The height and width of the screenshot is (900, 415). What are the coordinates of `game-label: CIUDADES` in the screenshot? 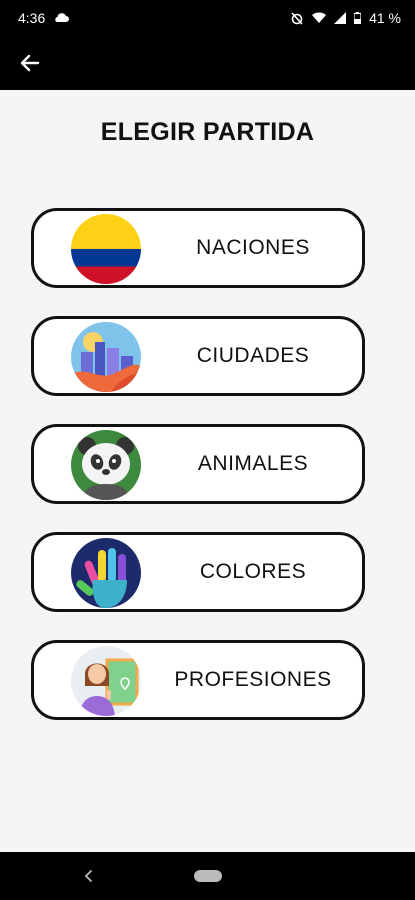 It's located at (253, 355).